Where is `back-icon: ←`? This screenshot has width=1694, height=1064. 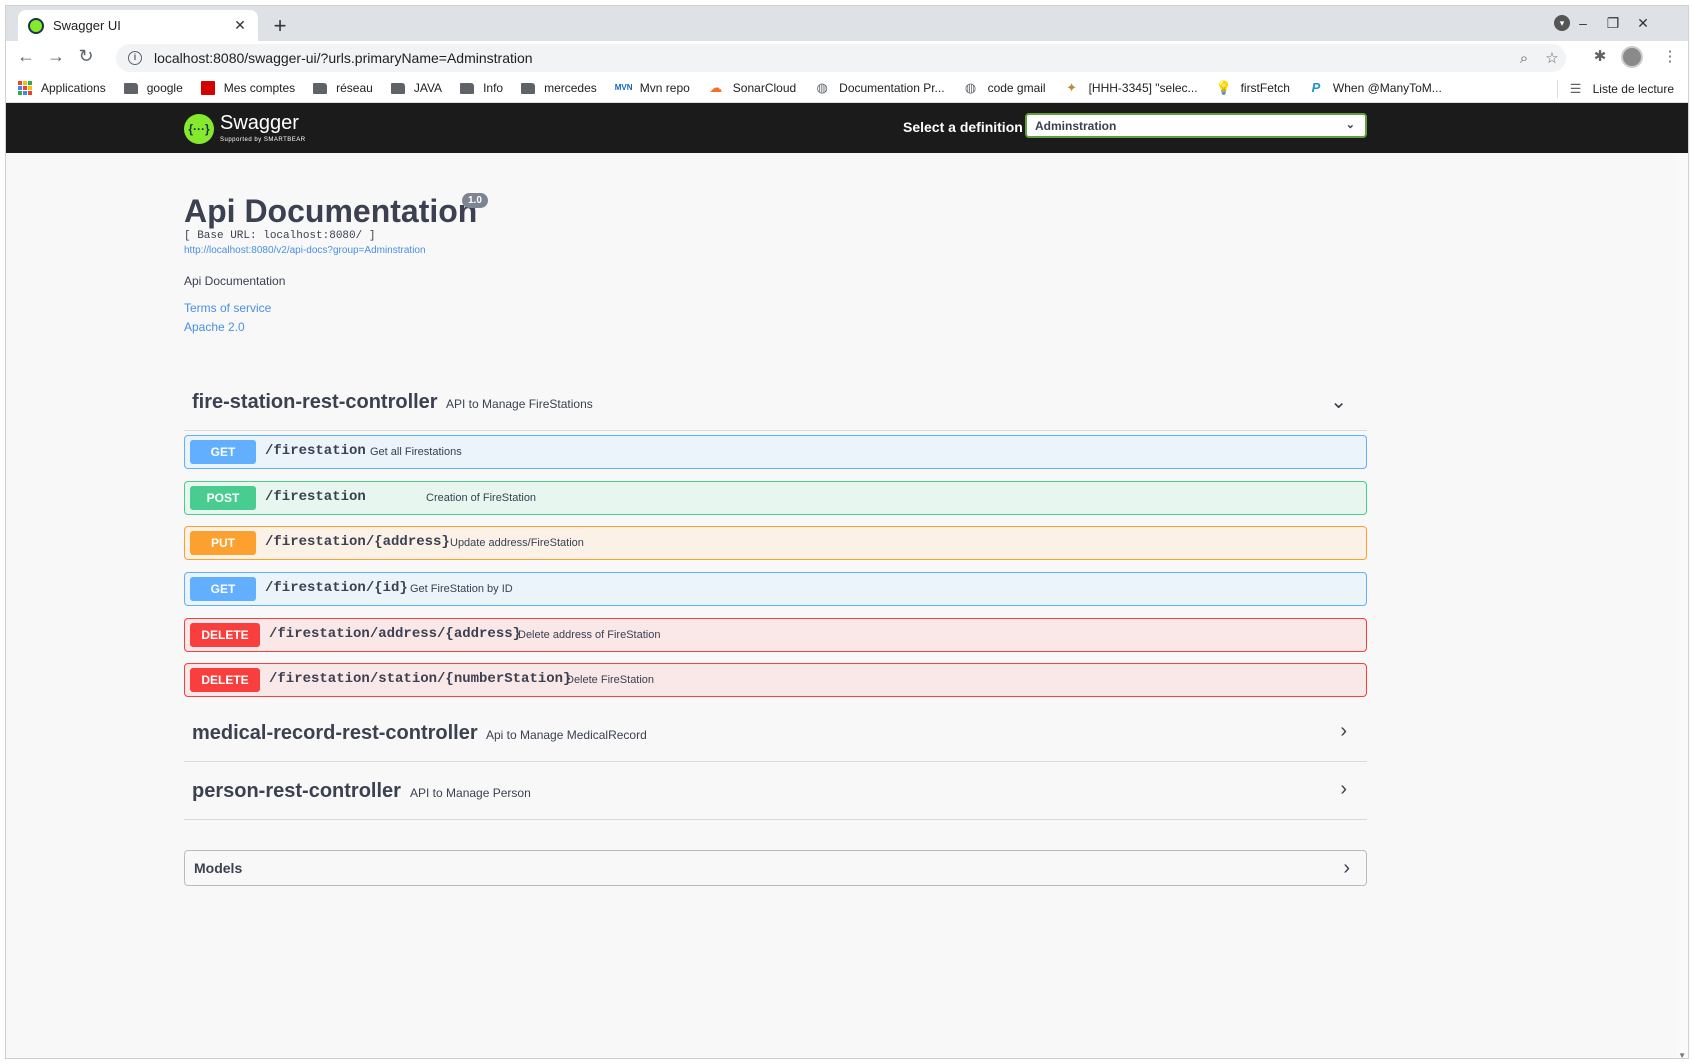
back-icon: ← is located at coordinates (26, 56).